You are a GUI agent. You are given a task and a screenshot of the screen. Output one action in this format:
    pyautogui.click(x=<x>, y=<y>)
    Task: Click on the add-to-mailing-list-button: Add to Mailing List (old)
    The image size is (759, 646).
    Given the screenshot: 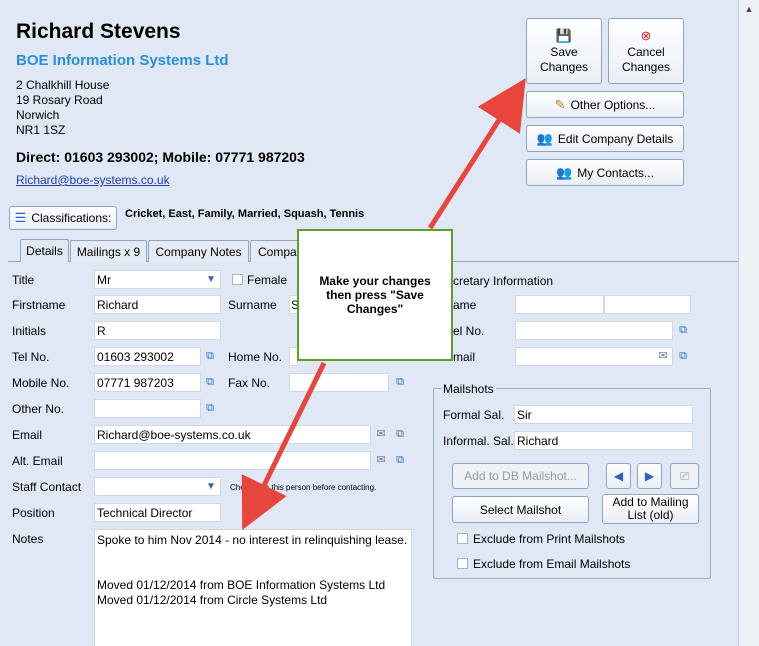 What is the action you would take?
    pyautogui.click(x=650, y=509)
    